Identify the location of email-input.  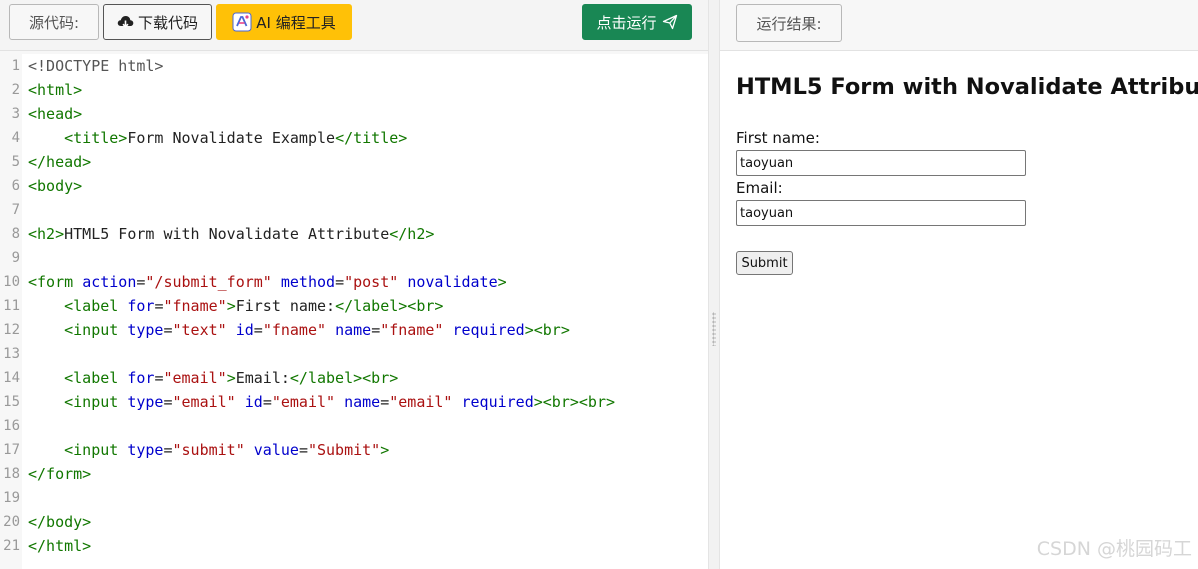
(881, 213).